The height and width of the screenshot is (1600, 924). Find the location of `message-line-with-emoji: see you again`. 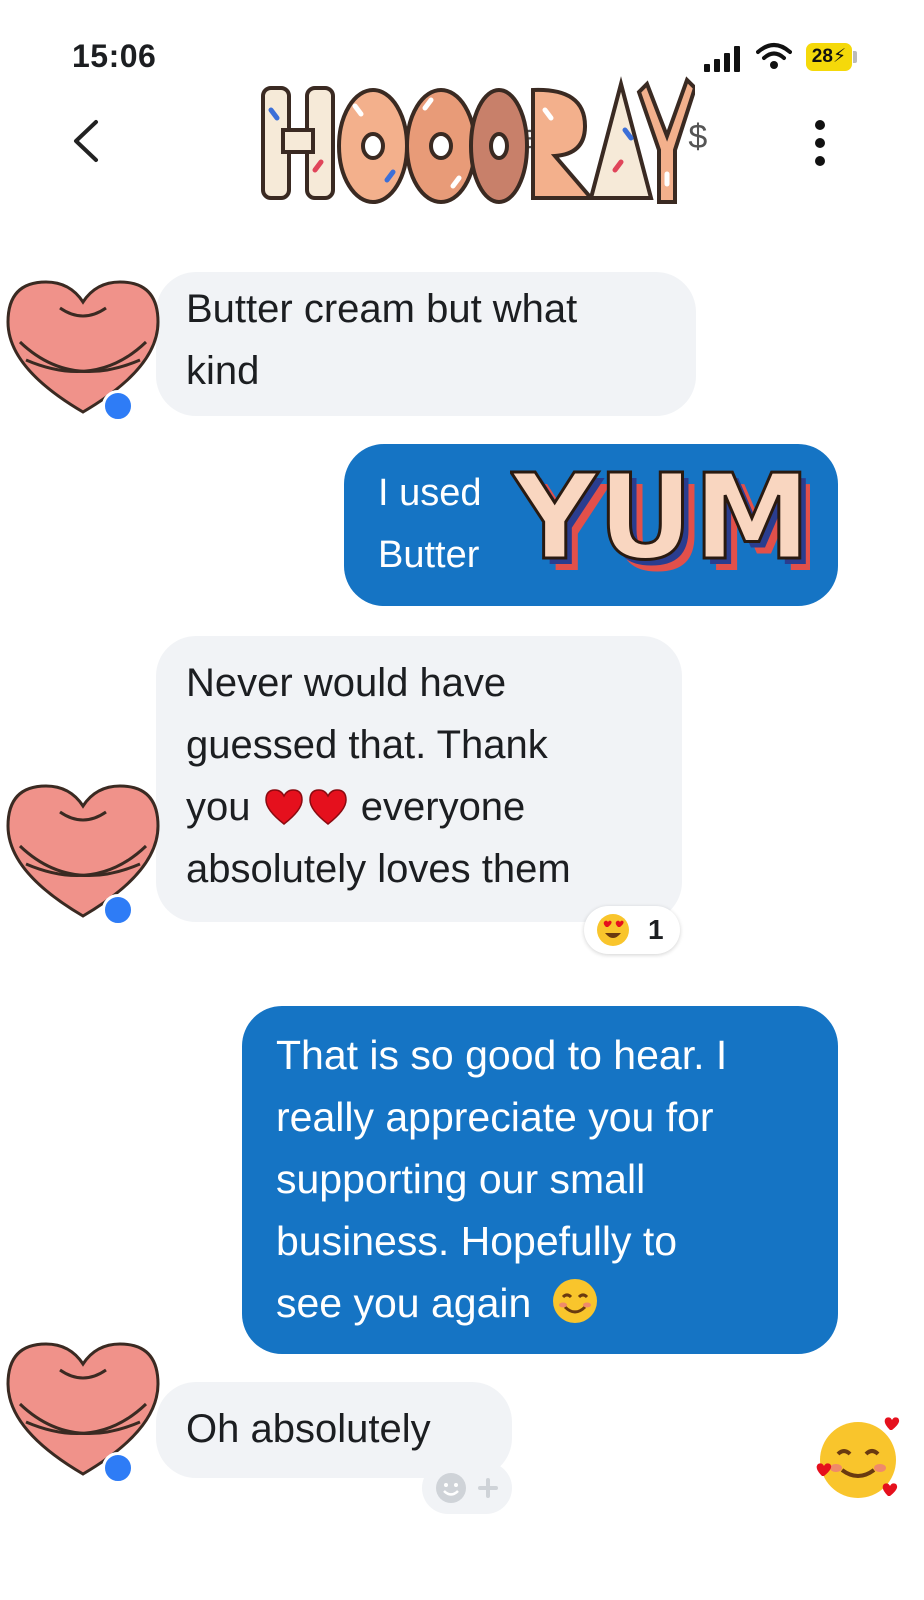

message-line-with-emoji: see you again is located at coordinates (557, 1303).